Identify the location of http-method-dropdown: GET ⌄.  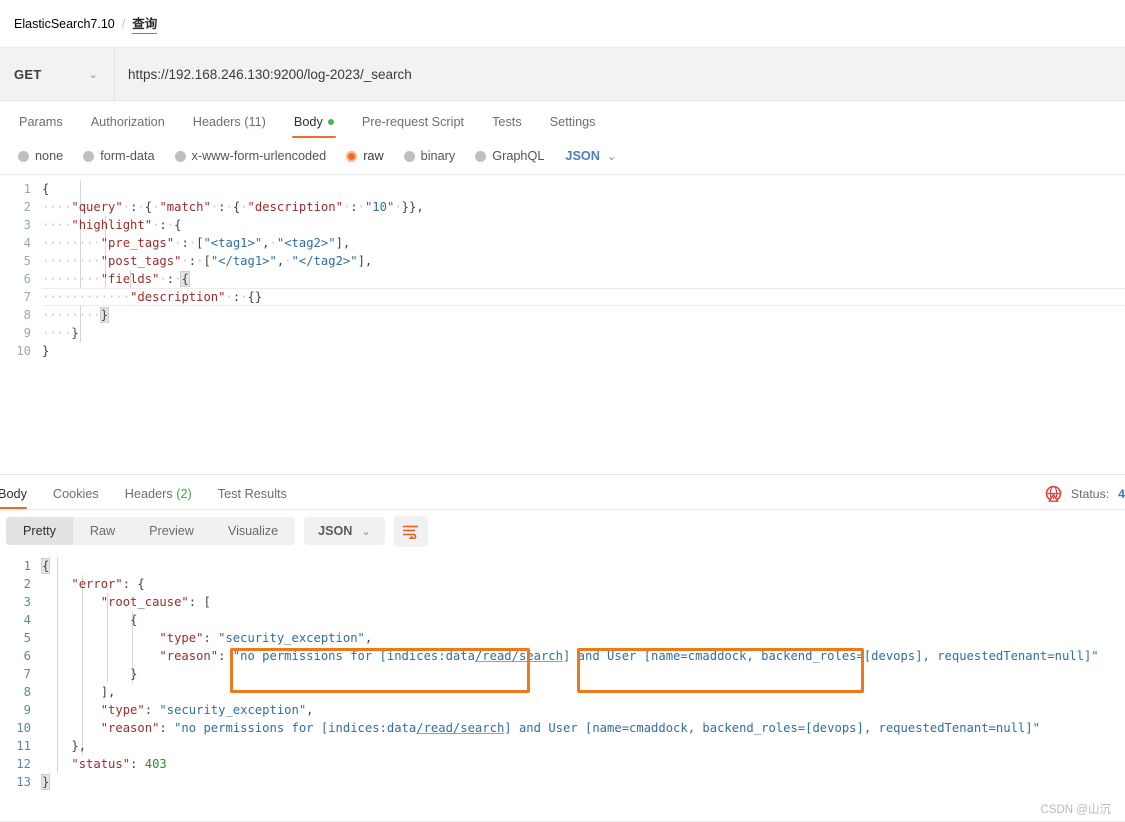
(57, 74).